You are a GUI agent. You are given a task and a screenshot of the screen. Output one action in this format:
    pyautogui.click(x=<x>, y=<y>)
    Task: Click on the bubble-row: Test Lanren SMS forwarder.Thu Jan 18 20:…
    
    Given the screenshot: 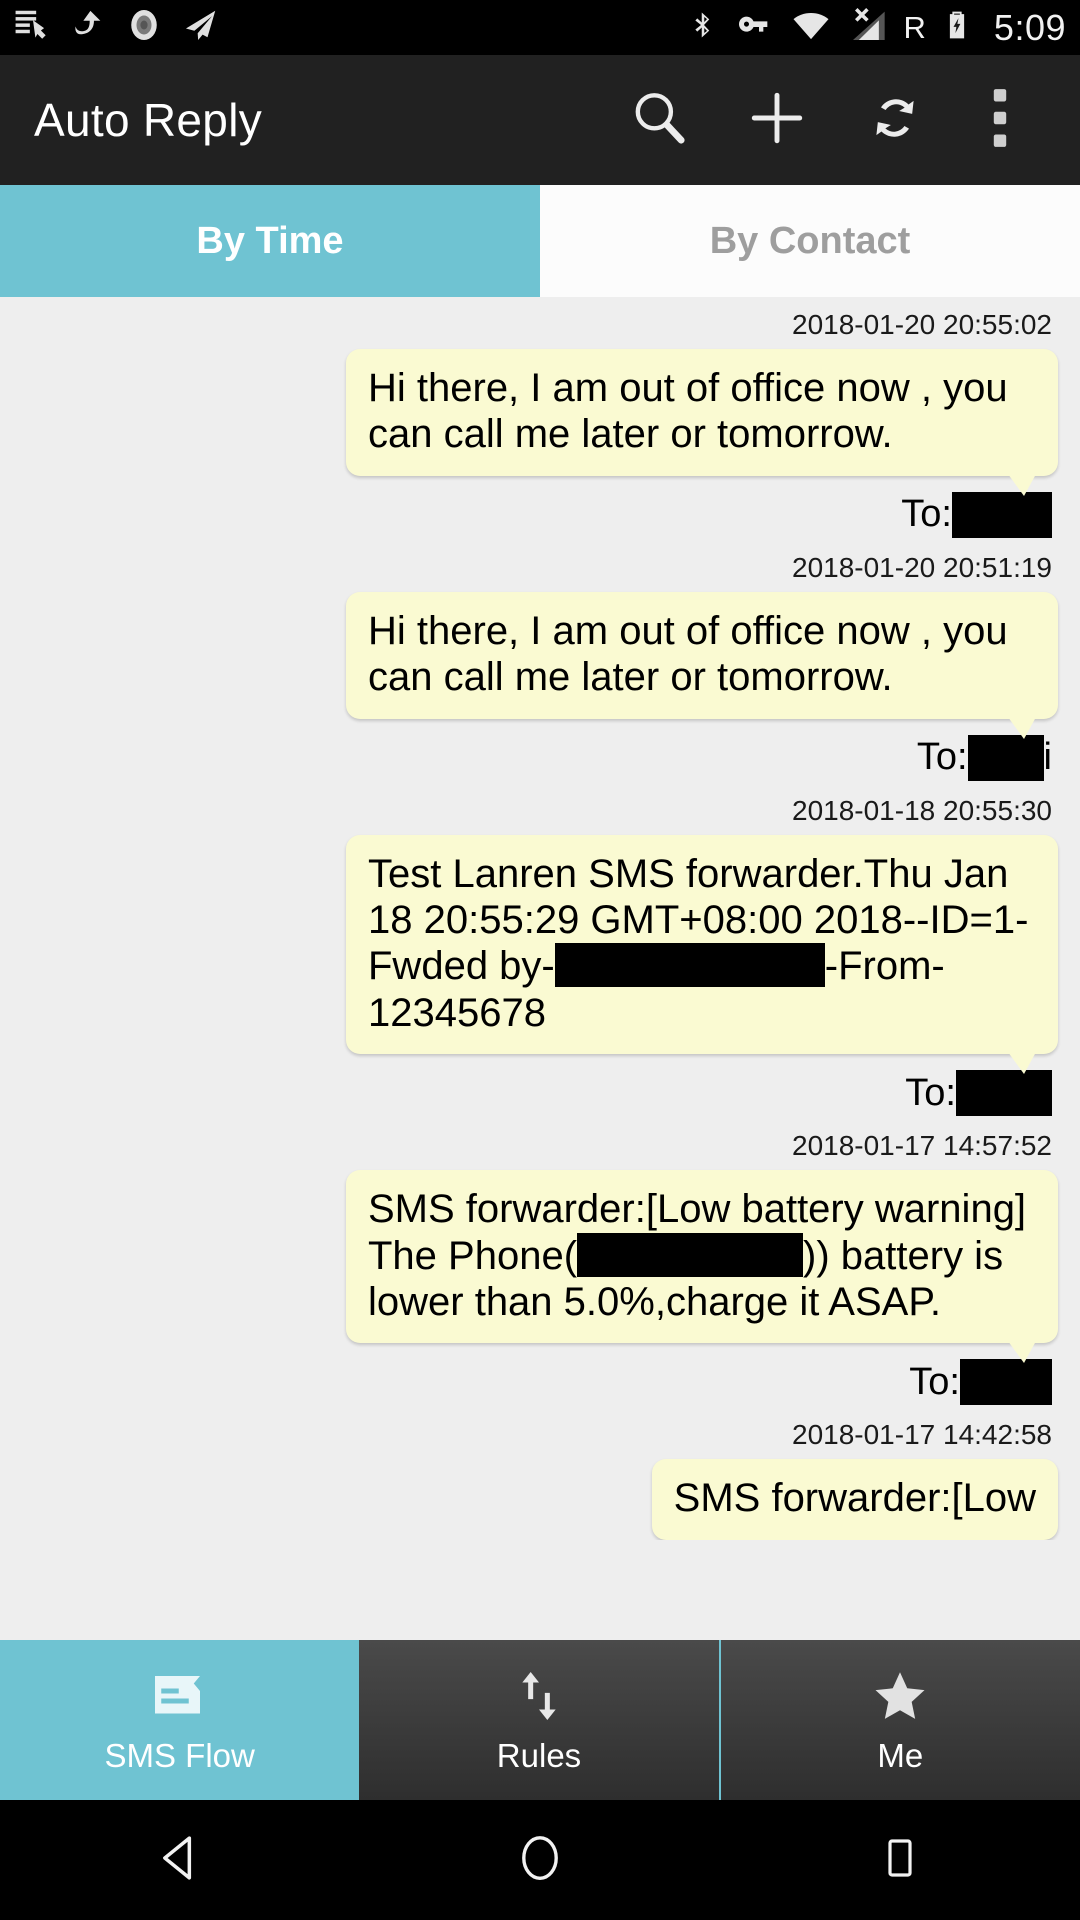 What is the action you would take?
    pyautogui.click(x=540, y=954)
    